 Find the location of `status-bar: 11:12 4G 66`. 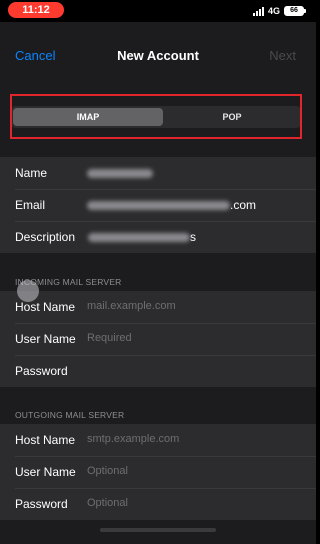

status-bar: 11:12 4G 66 is located at coordinates (158, 11).